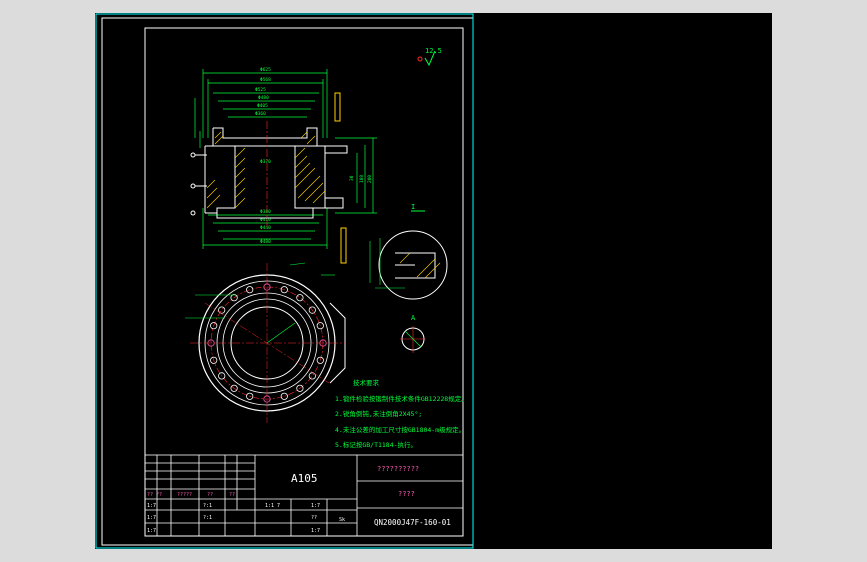 This screenshot has height=562, width=867. Describe the element at coordinates (265, 242) in the screenshot. I see `dim-d-bot4: Φ480` at that location.